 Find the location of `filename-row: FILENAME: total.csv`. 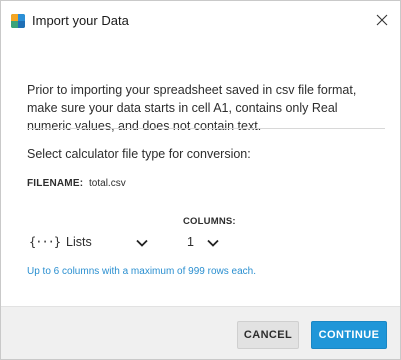

filename-row: FILENAME: total.csv is located at coordinates (76, 183).